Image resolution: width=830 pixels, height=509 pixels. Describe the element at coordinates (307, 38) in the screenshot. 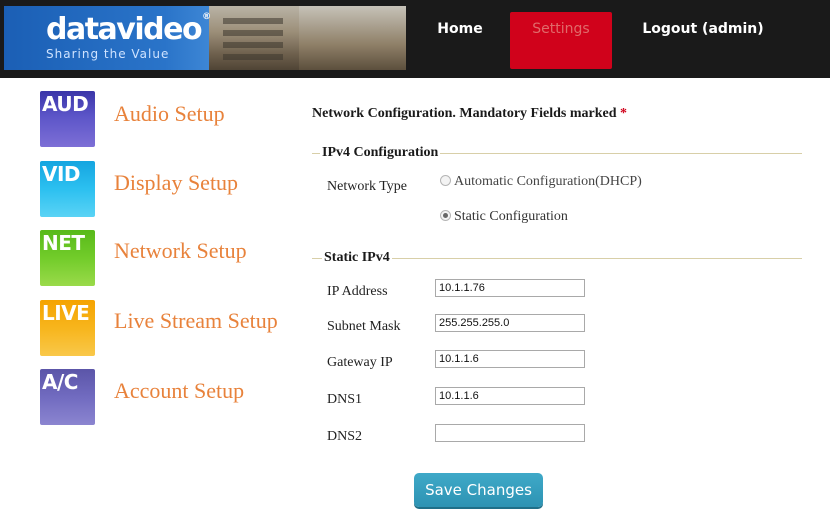

I see `logo-building-photo` at that location.